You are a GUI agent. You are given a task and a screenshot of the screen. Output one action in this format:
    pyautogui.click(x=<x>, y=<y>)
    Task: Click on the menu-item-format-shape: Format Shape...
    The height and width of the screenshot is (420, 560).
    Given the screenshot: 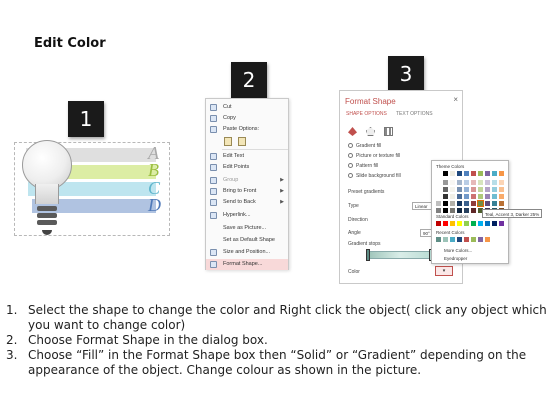 What is the action you would take?
    pyautogui.click(x=247, y=264)
    